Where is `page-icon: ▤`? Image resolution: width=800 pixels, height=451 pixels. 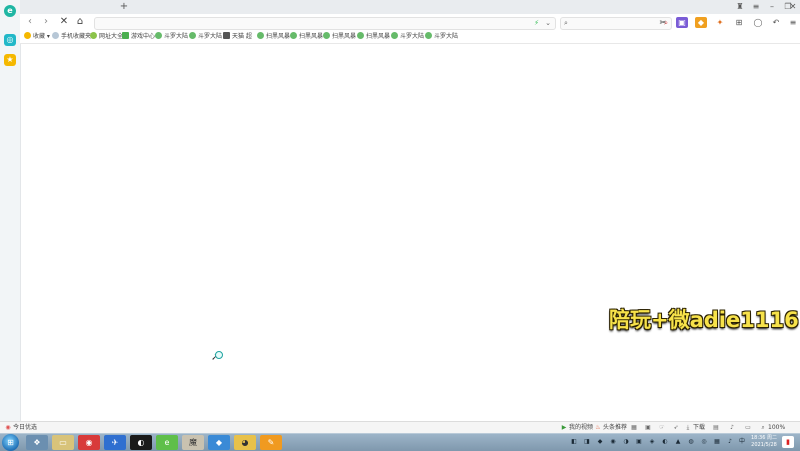 page-icon: ▤ is located at coordinates (716, 428).